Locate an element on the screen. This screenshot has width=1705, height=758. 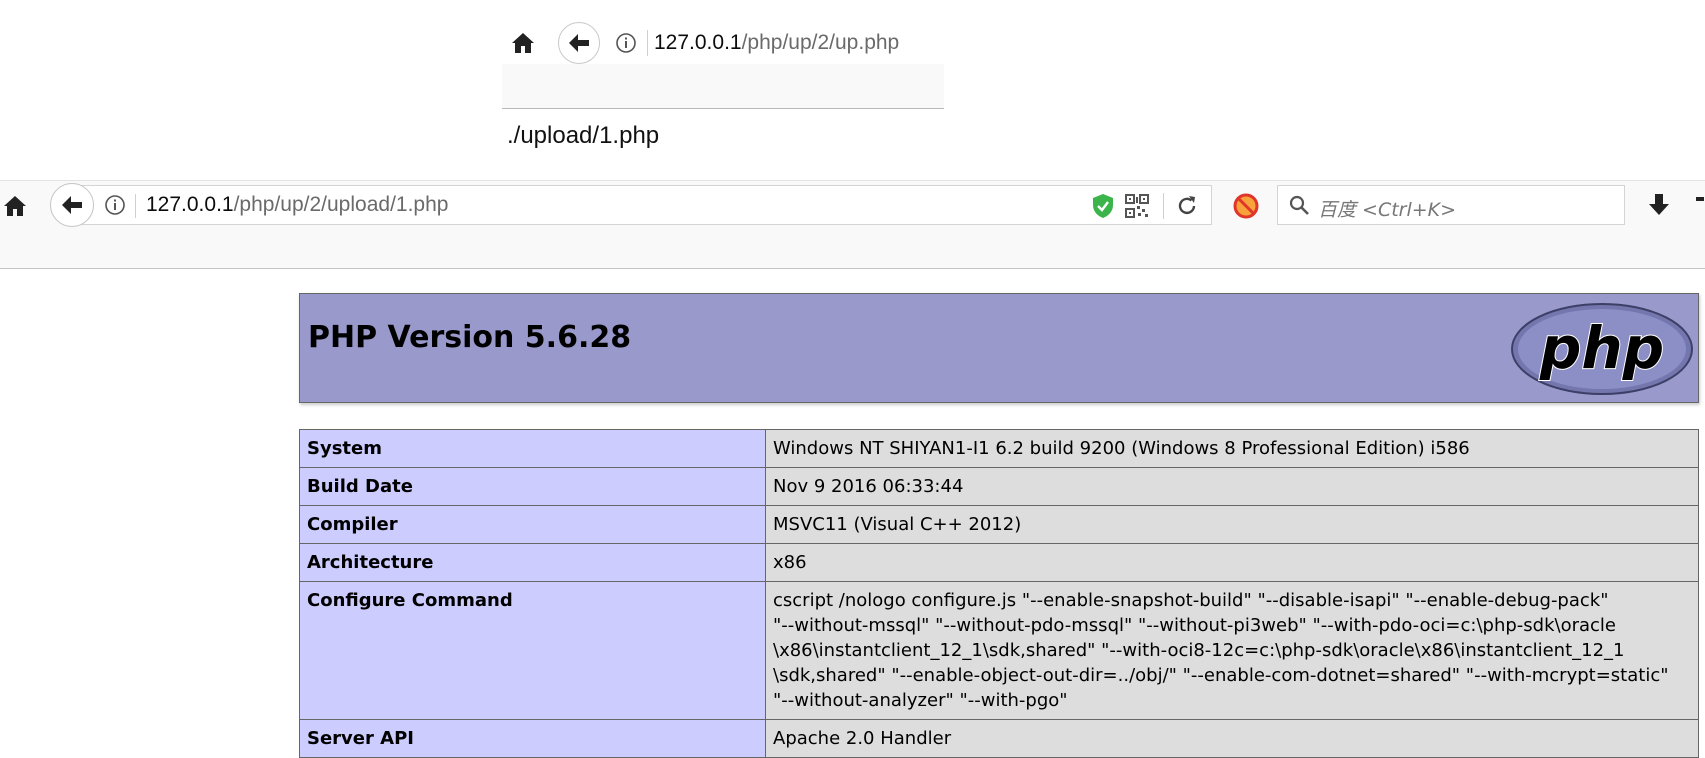
download-icon is located at coordinates (1659, 204).